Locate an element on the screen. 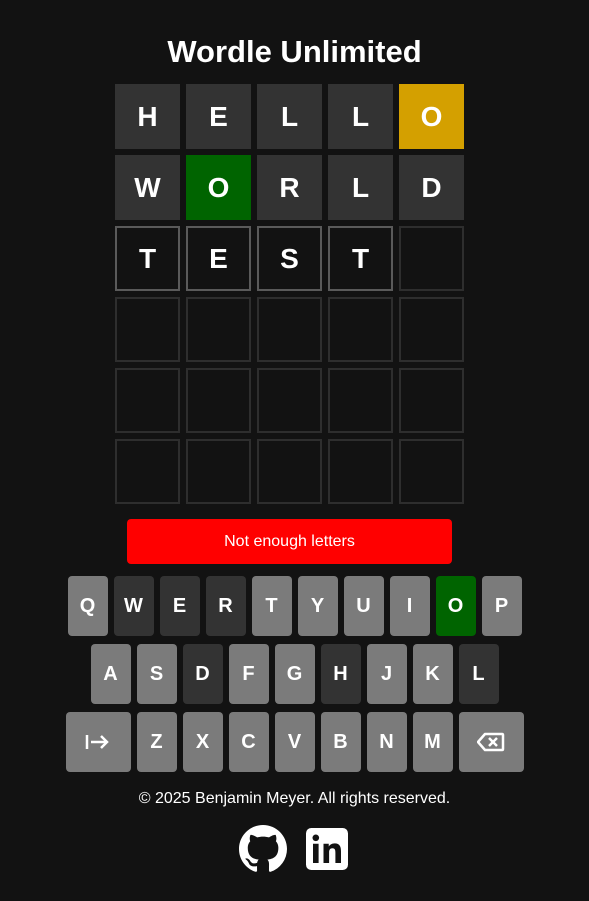  board-tile: R is located at coordinates (289, 187).